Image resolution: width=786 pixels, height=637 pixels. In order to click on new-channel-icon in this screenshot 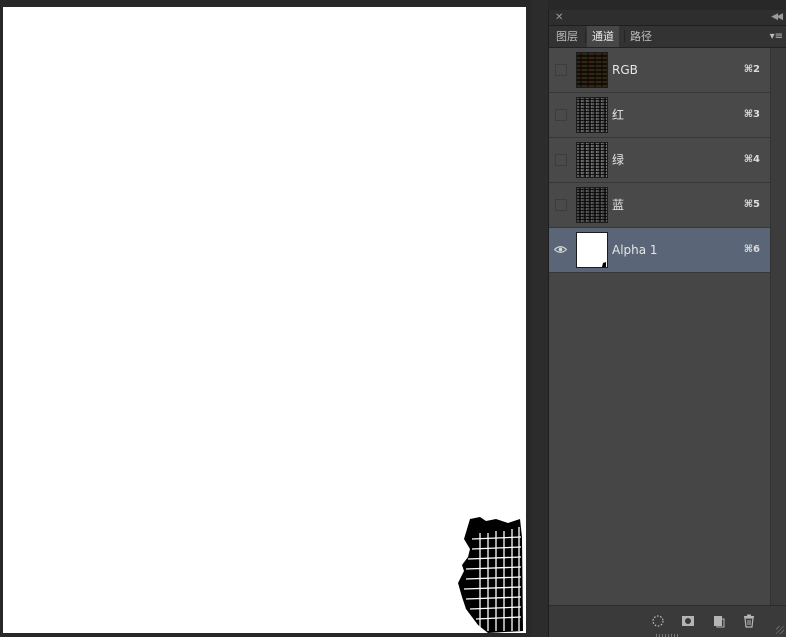, I will do `click(719, 621)`.